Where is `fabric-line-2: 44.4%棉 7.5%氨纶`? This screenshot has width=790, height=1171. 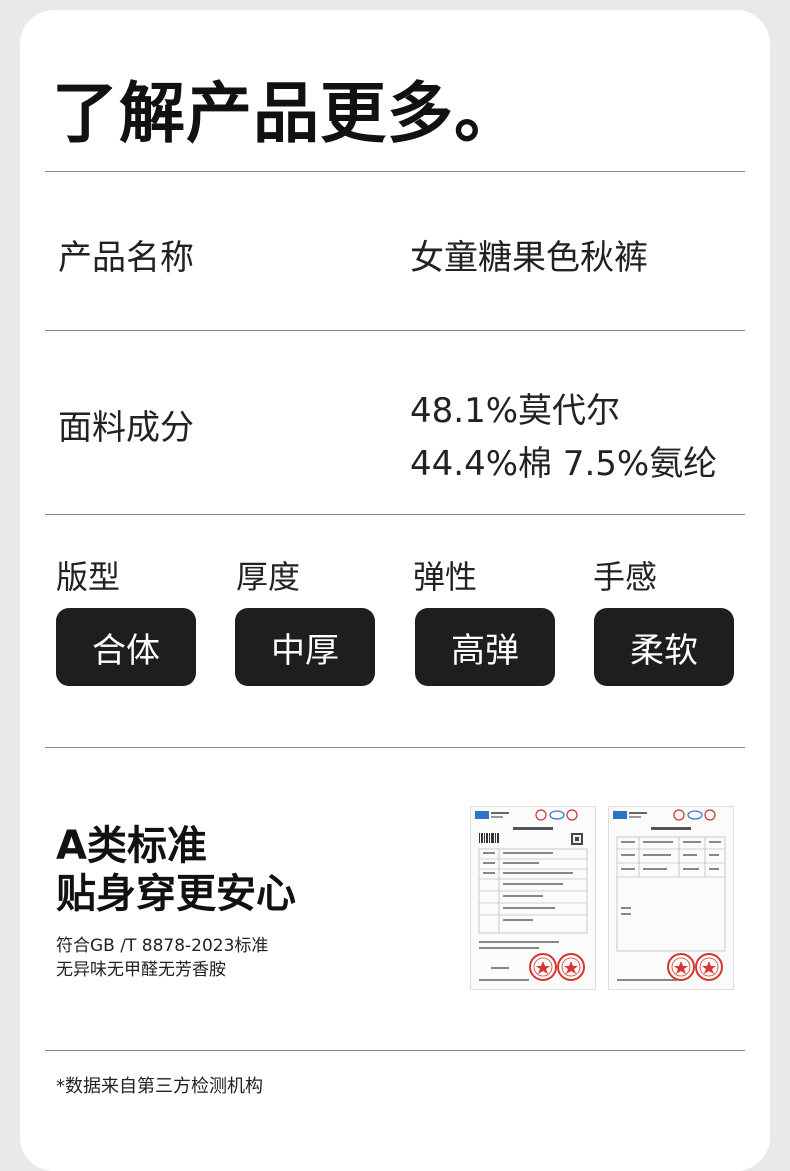
fabric-line-2: 44.4%棉 7.5%氨纶 is located at coordinates (564, 464).